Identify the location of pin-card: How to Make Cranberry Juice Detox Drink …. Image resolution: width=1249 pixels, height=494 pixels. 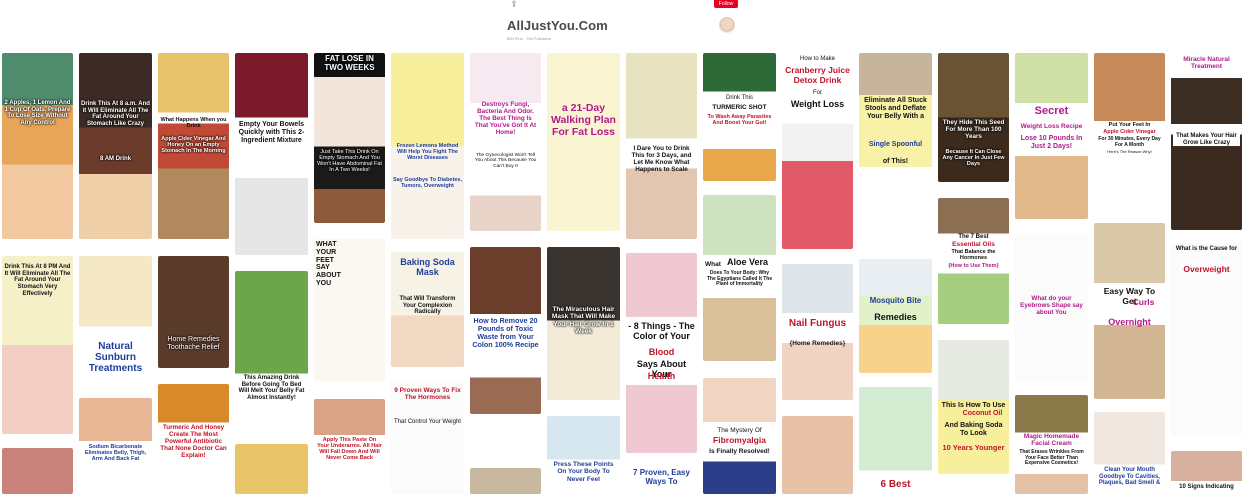
(817, 151).